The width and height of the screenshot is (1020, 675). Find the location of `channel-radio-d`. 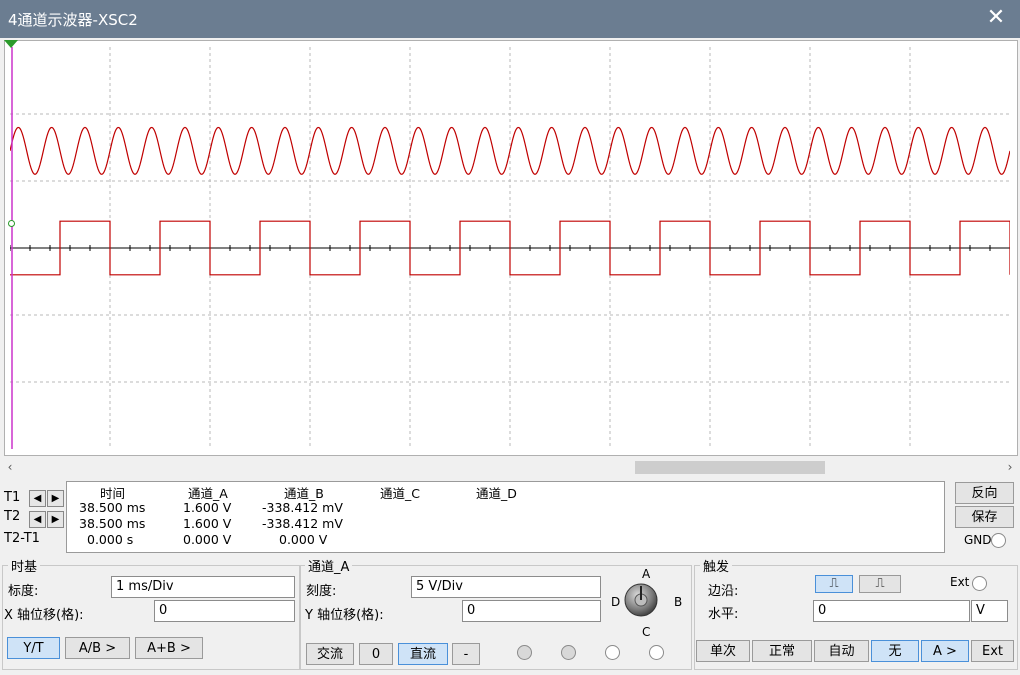

channel-radio-d is located at coordinates (656, 652).